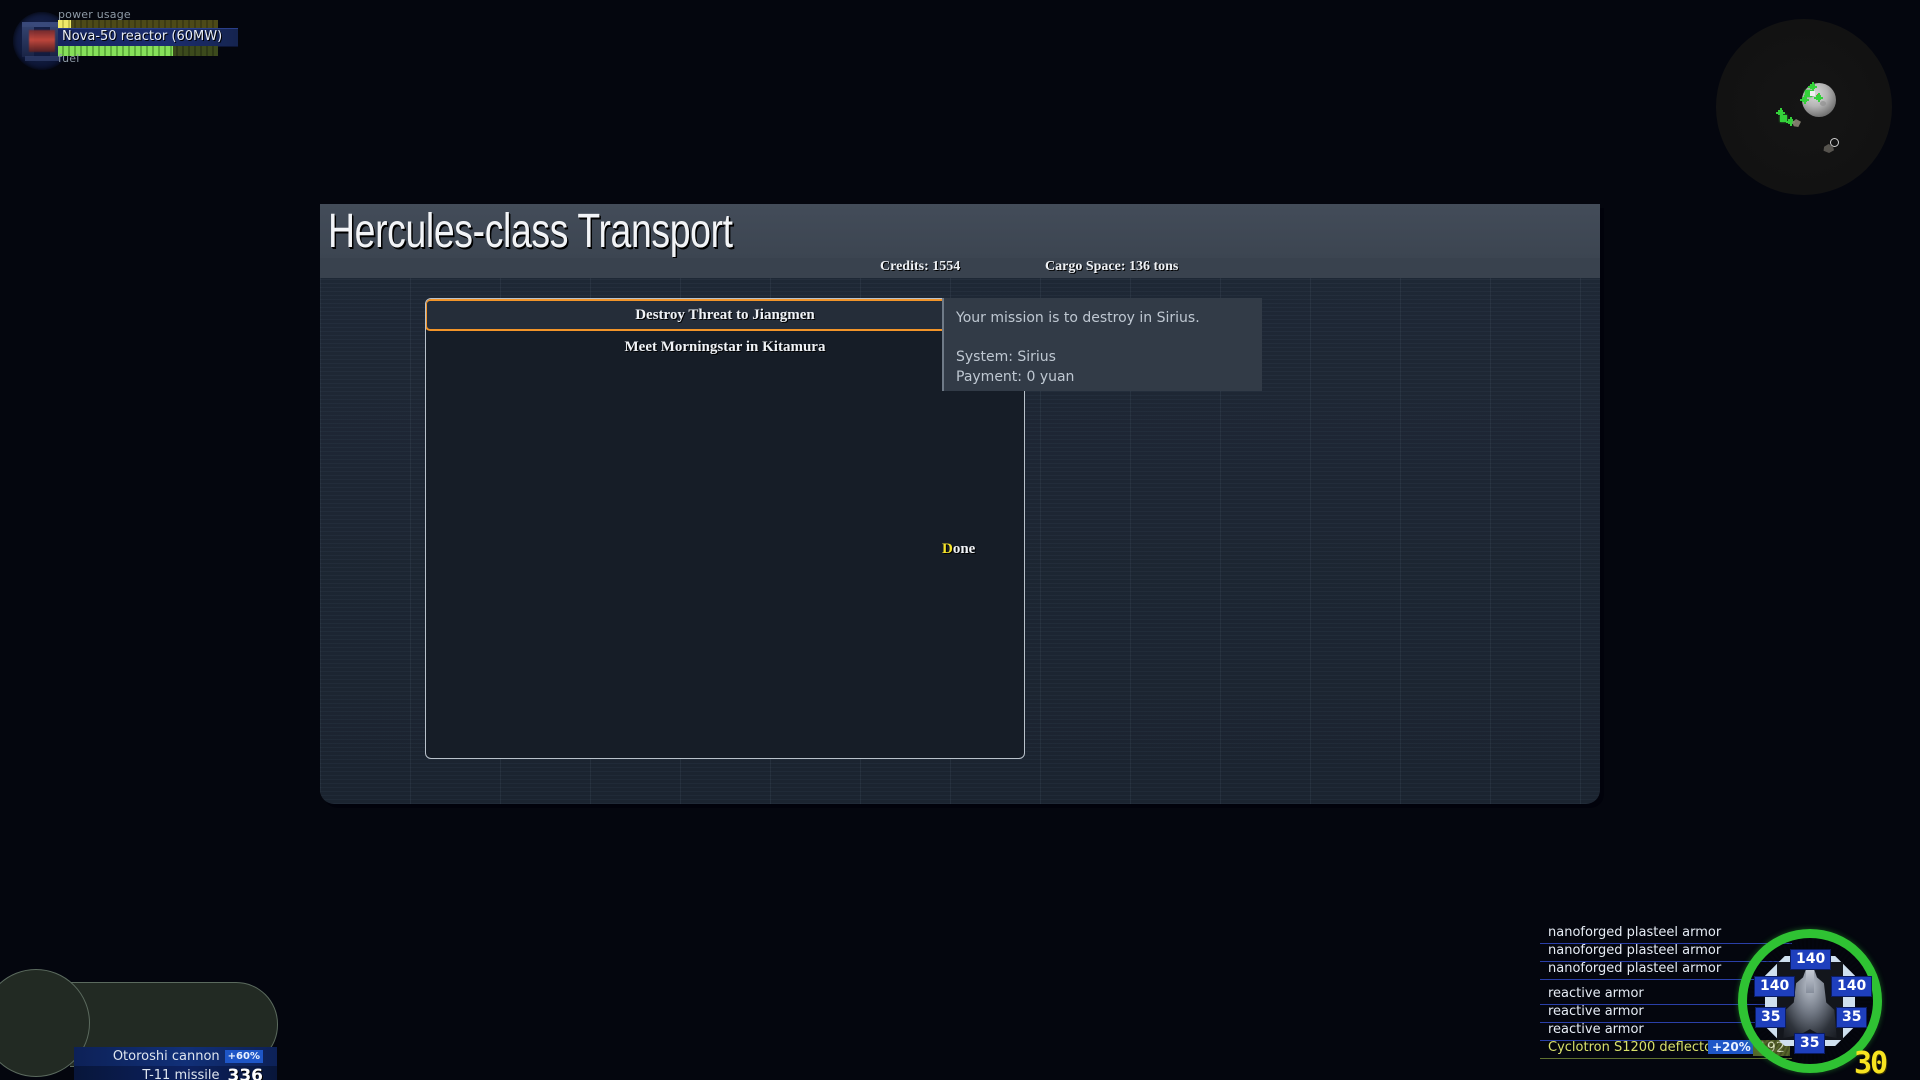 The height and width of the screenshot is (1080, 1920). Describe the element at coordinates (243, 1056) in the screenshot. I see `weapon-bonus-badge: +60%` at that location.